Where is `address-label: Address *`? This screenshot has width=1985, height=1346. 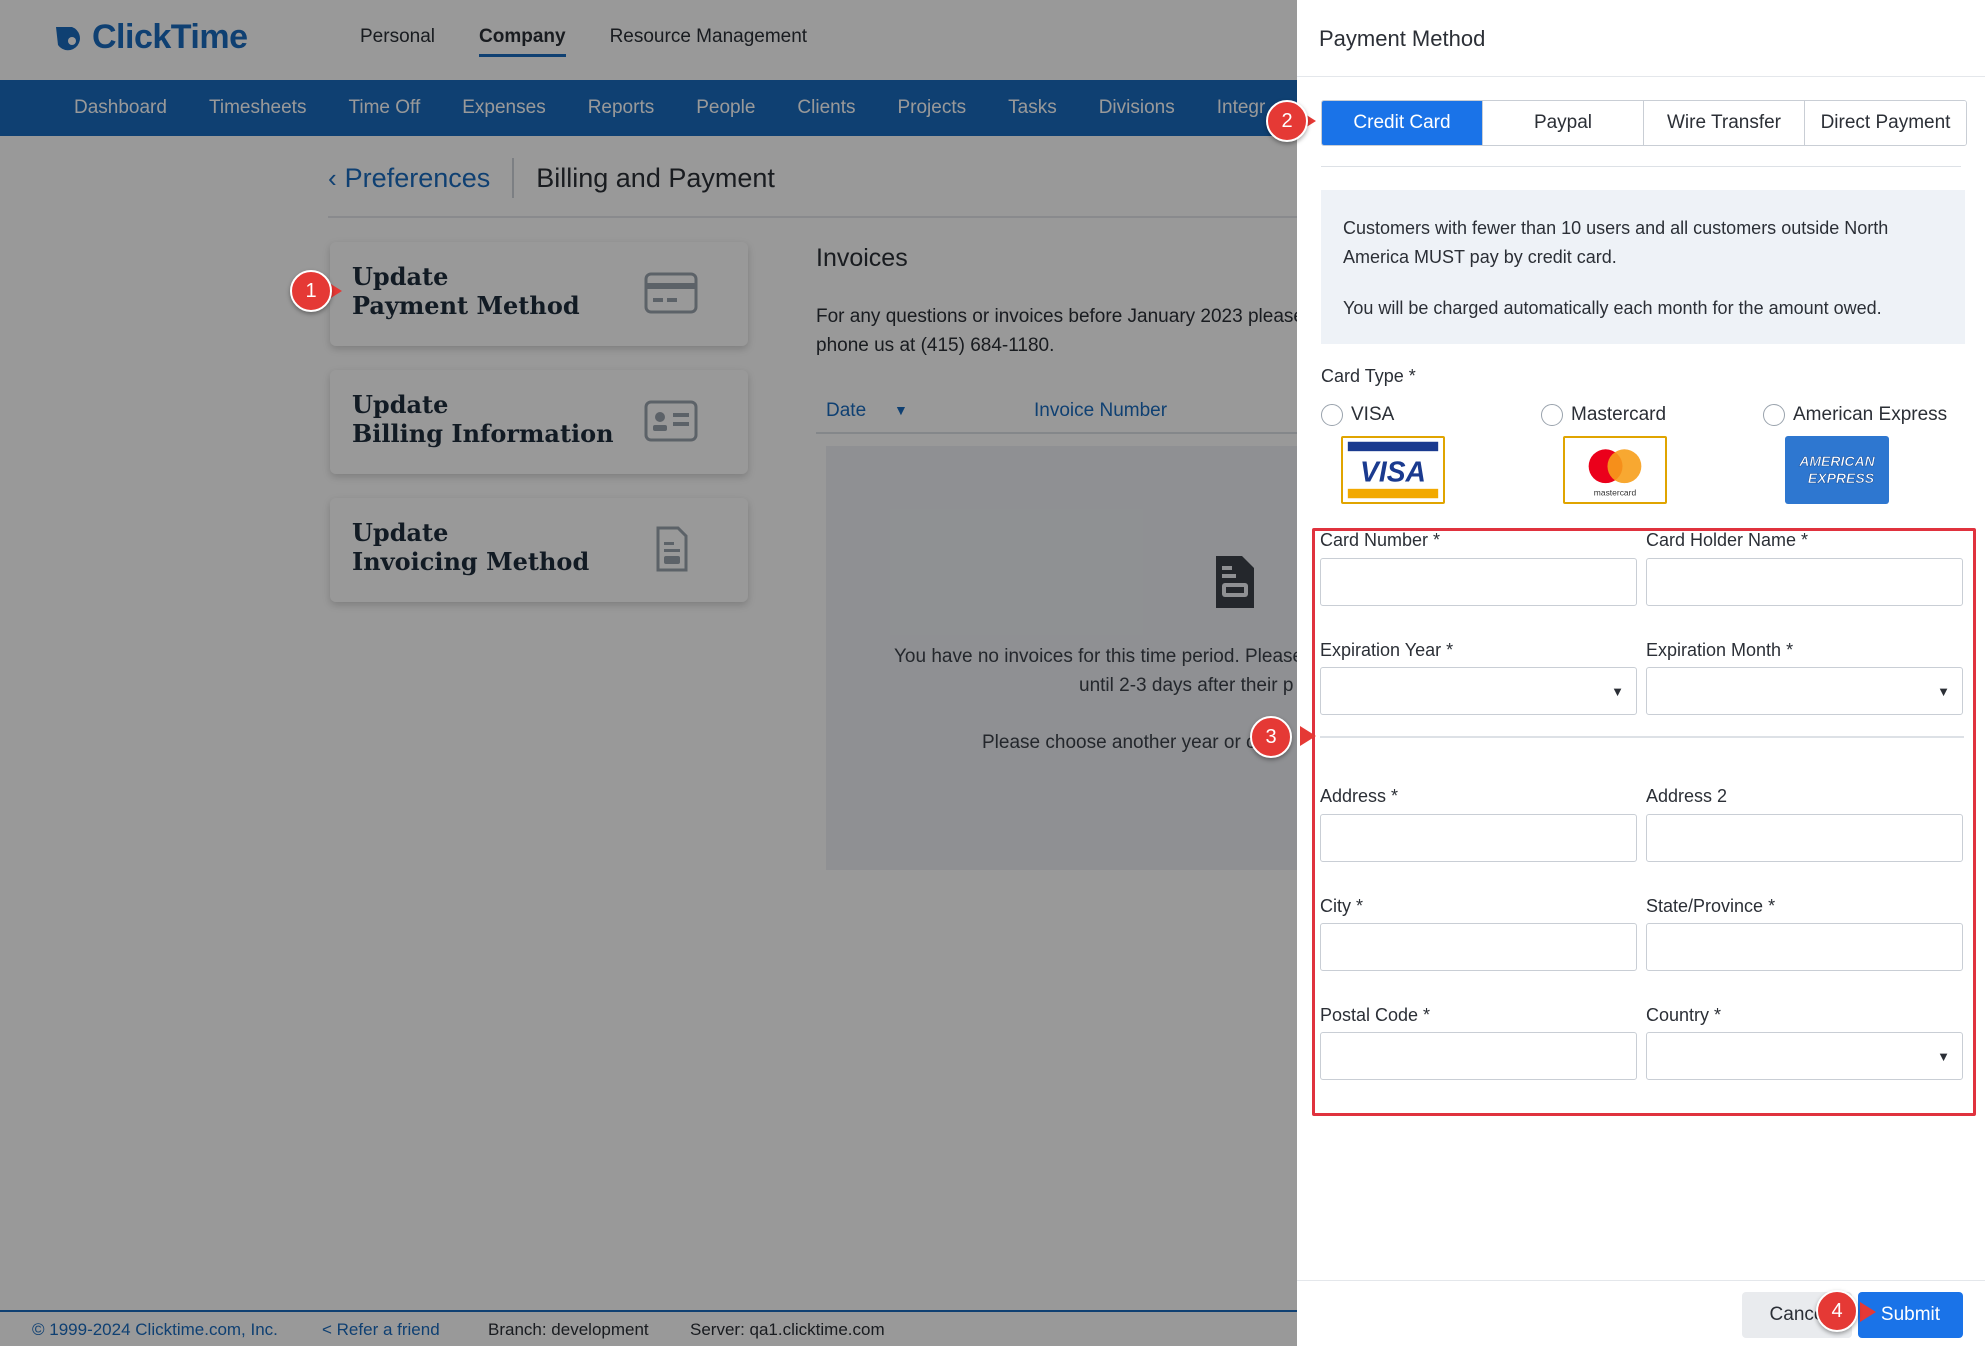 address-label: Address * is located at coordinates (1359, 796).